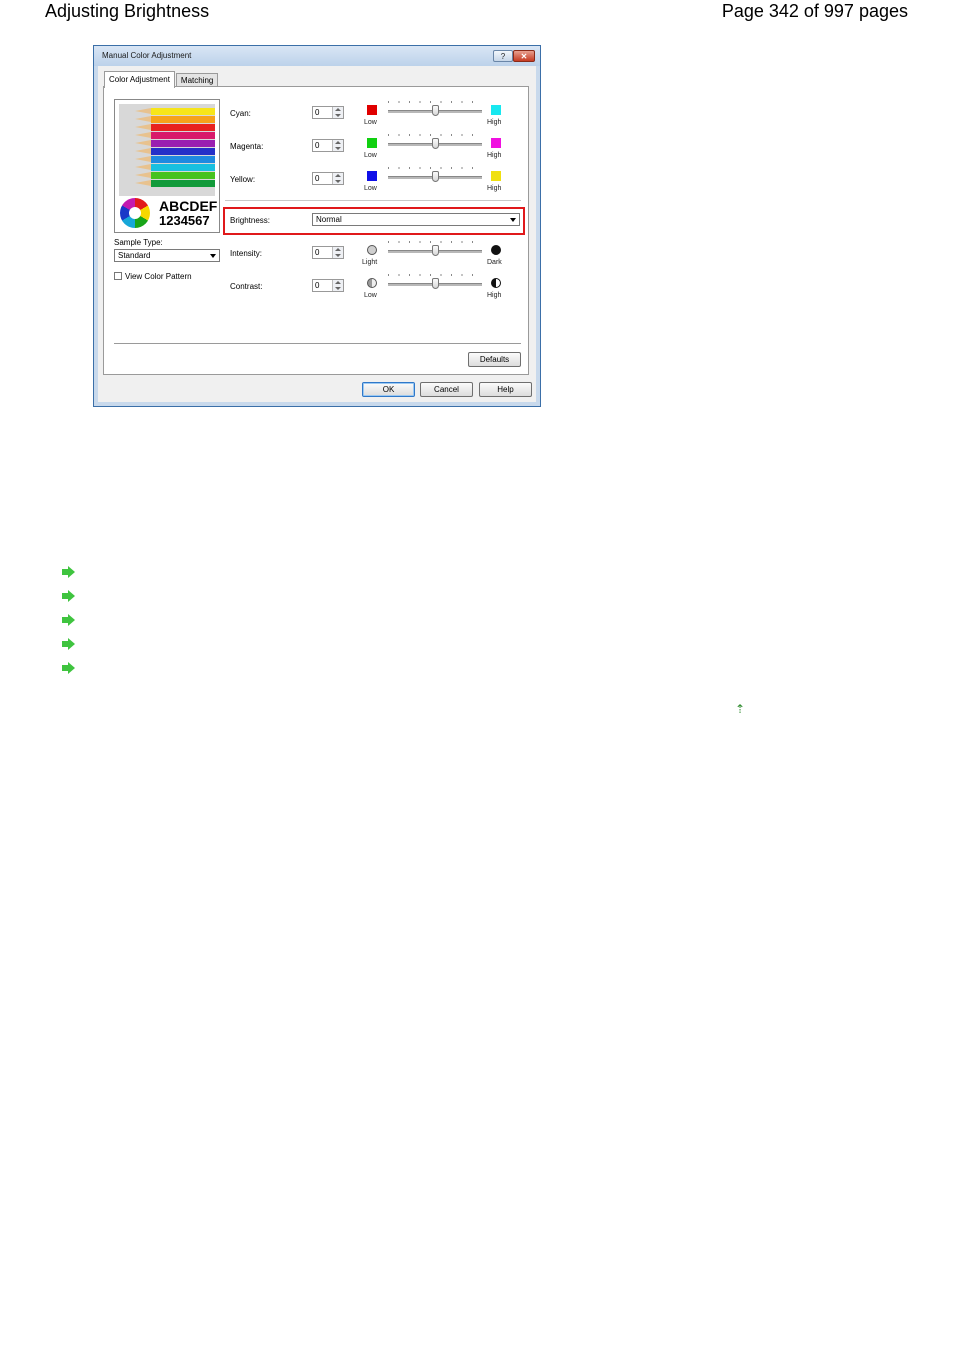 The image size is (954, 1350). Describe the element at coordinates (496, 283) in the screenshot. I see `high-contrast-icon` at that location.